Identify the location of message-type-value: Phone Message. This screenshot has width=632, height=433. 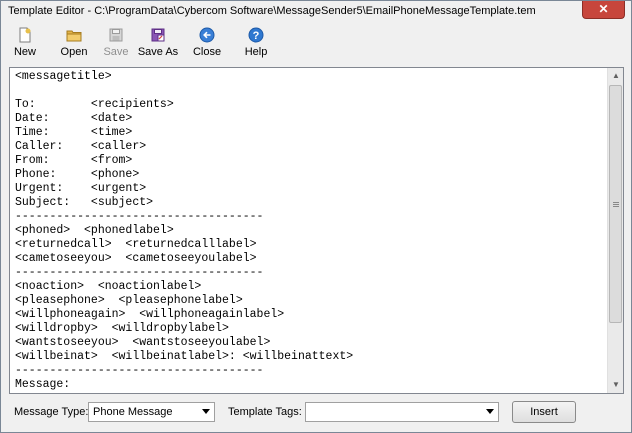
(133, 412).